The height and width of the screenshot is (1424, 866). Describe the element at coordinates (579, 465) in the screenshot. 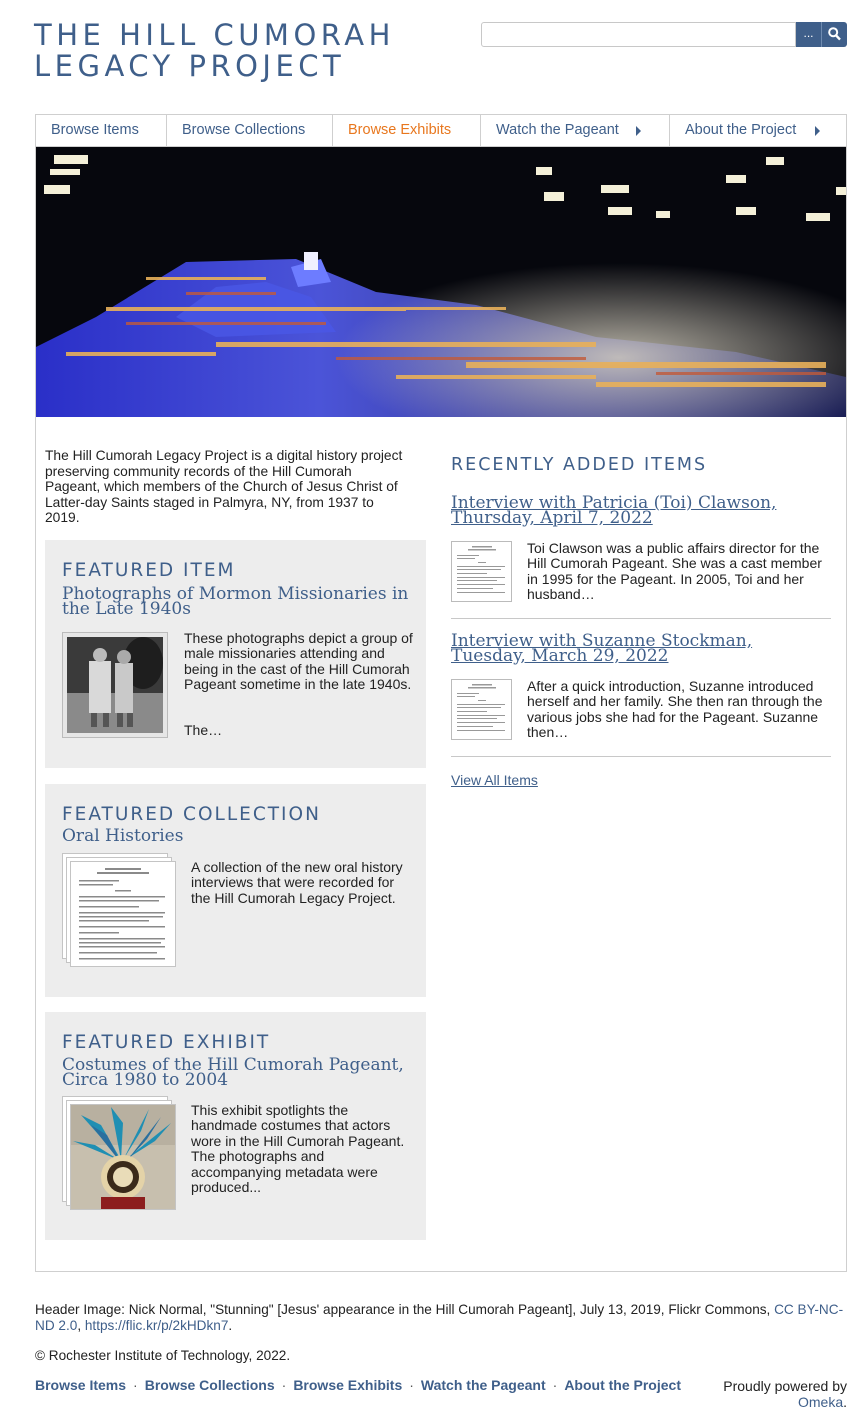

I see `recent-items-heading: RECENTLY ADDED ITEMS` at that location.